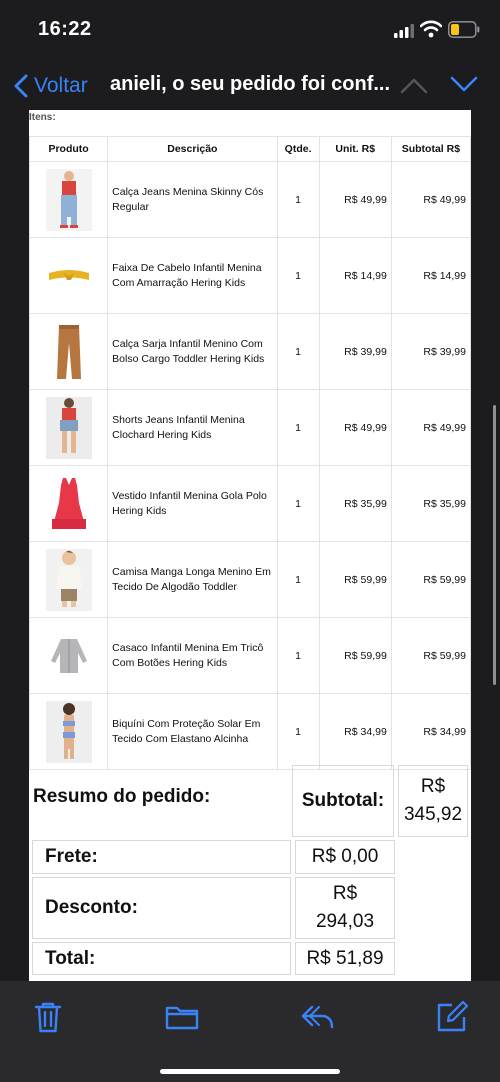  Describe the element at coordinates (430, 731) in the screenshot. I see `product-subtotal: R$ 34,99` at that location.